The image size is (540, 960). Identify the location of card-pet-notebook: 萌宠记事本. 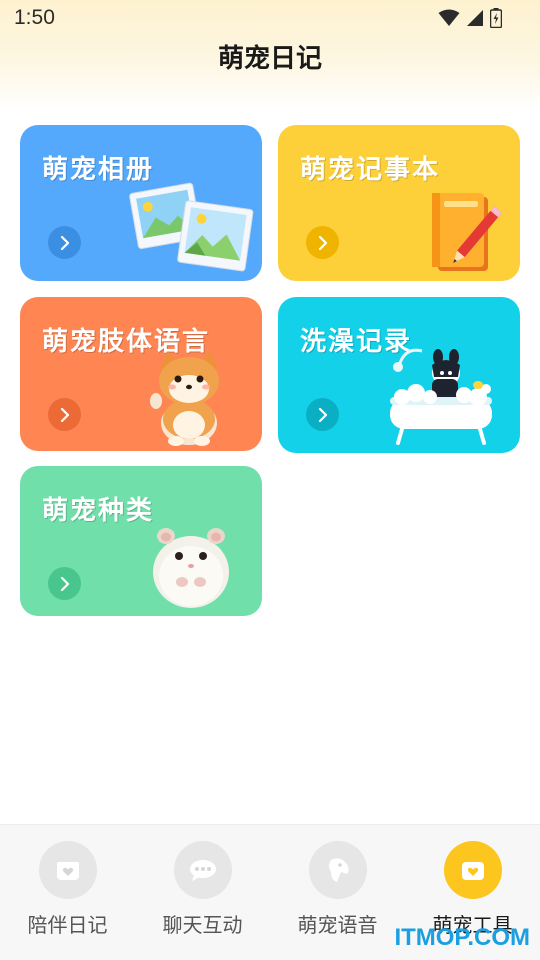
(399, 203).